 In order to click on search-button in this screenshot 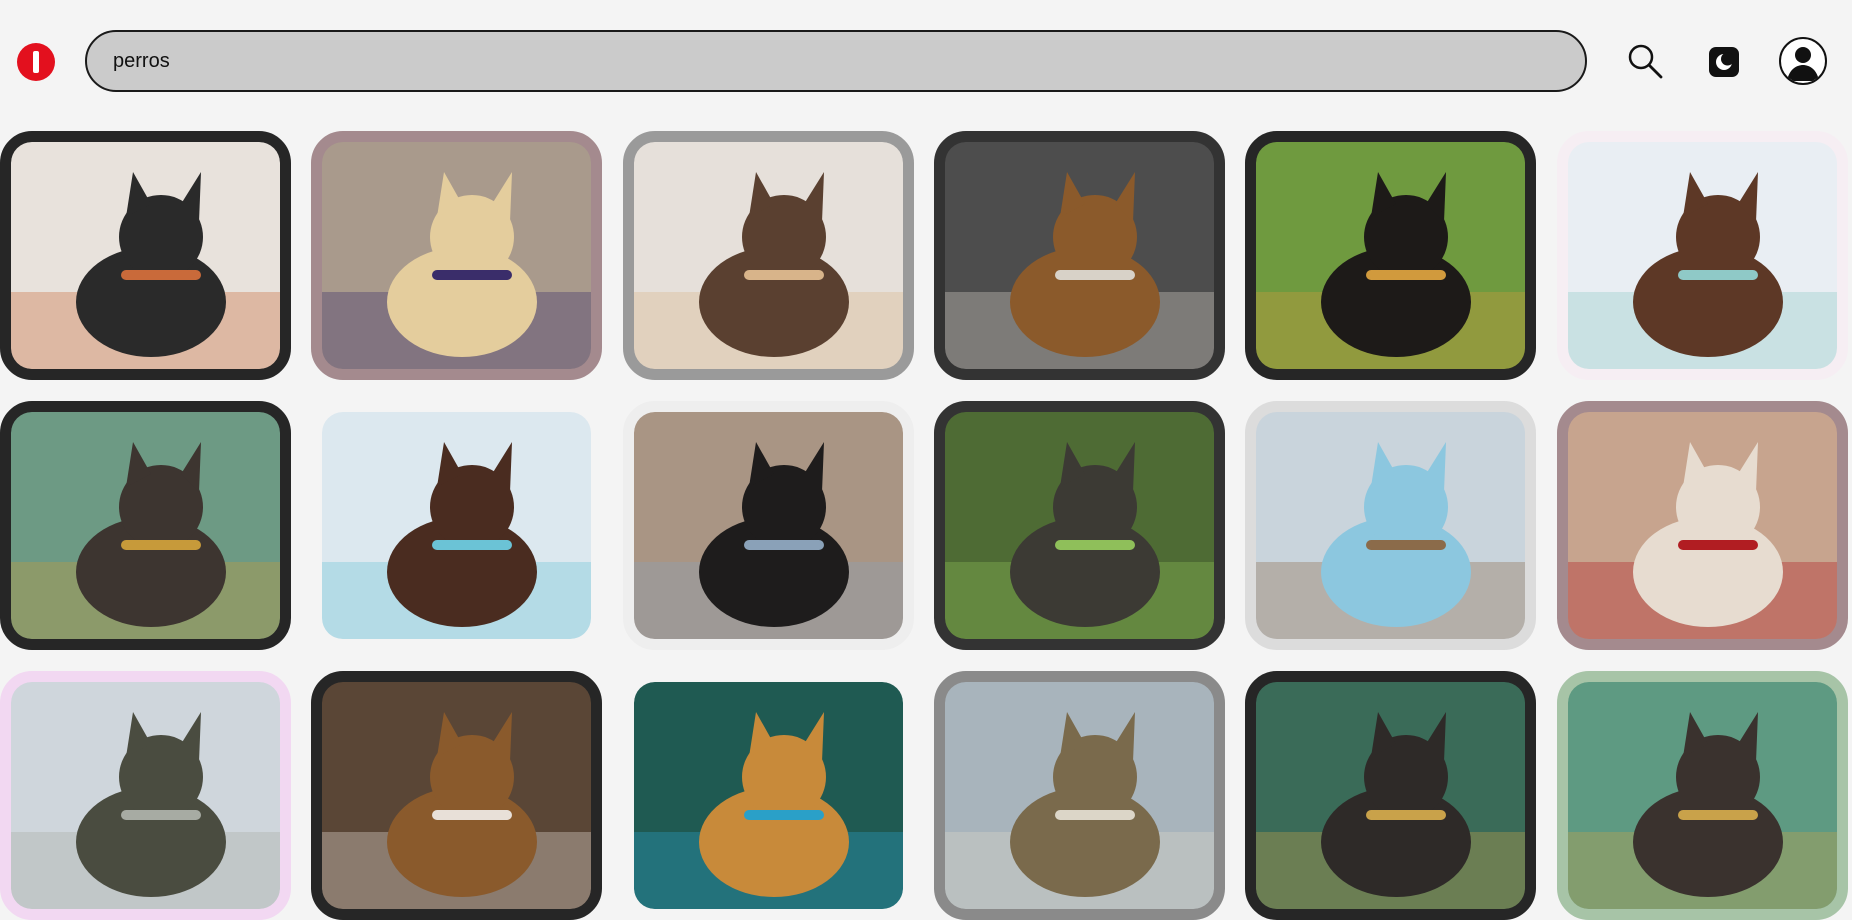, I will do `click(1645, 61)`.